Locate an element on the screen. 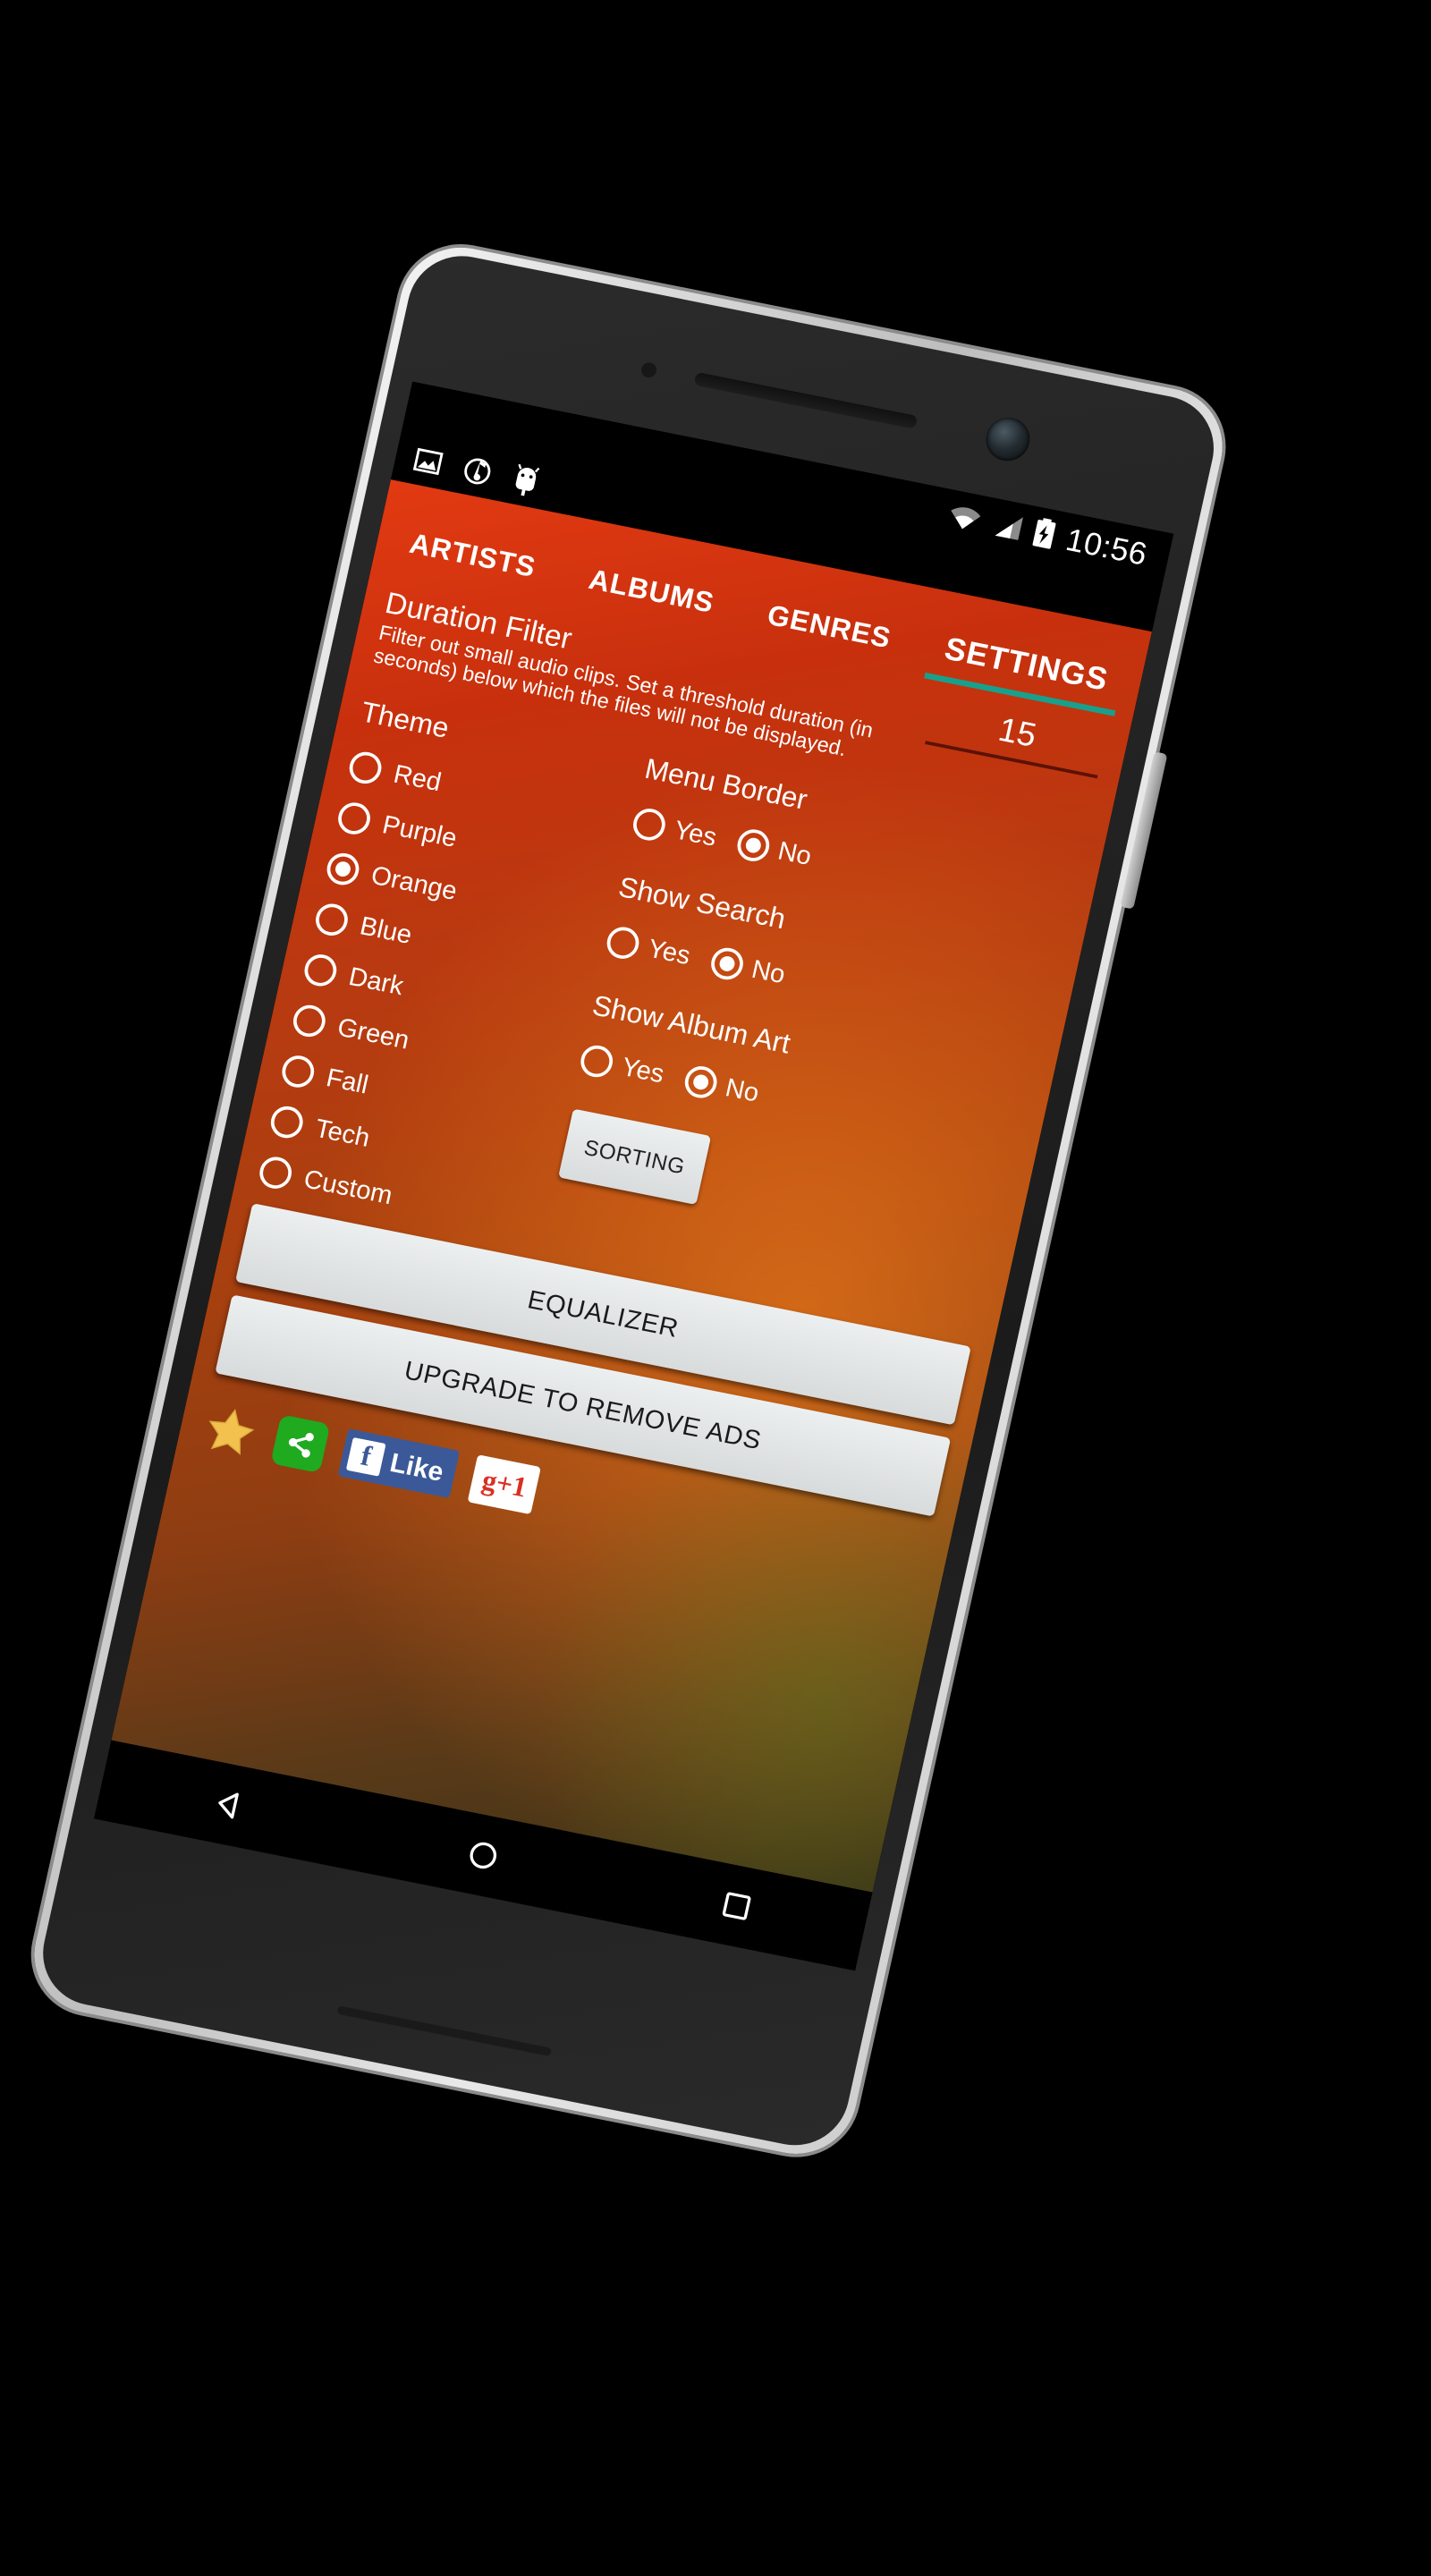  wifi-icon is located at coordinates (965, 519).